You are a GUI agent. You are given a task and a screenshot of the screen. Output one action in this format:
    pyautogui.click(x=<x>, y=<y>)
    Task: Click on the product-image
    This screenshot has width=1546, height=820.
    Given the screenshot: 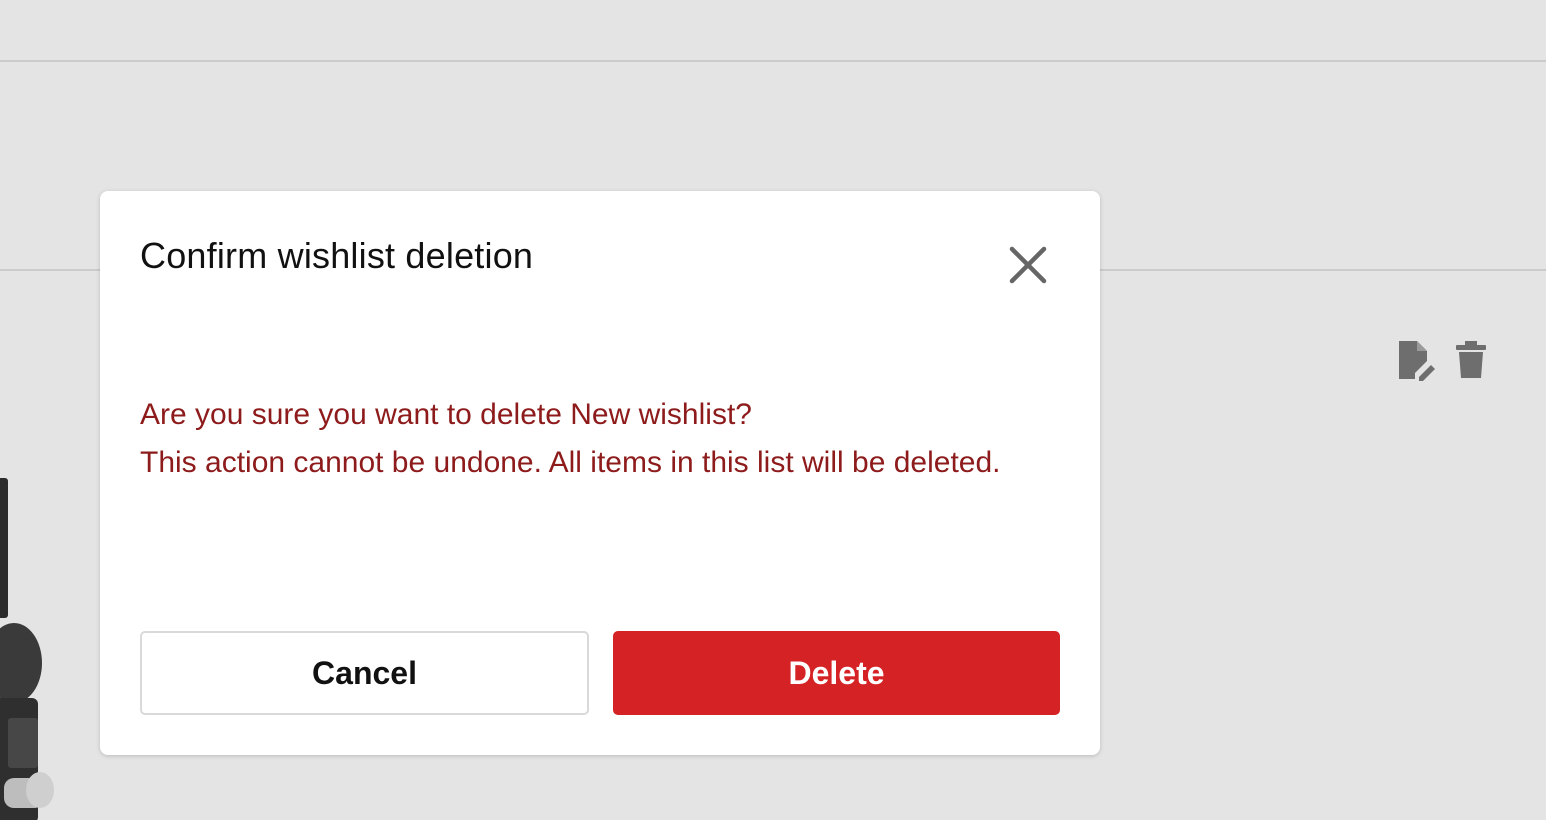 What is the action you would take?
    pyautogui.click(x=33, y=649)
    